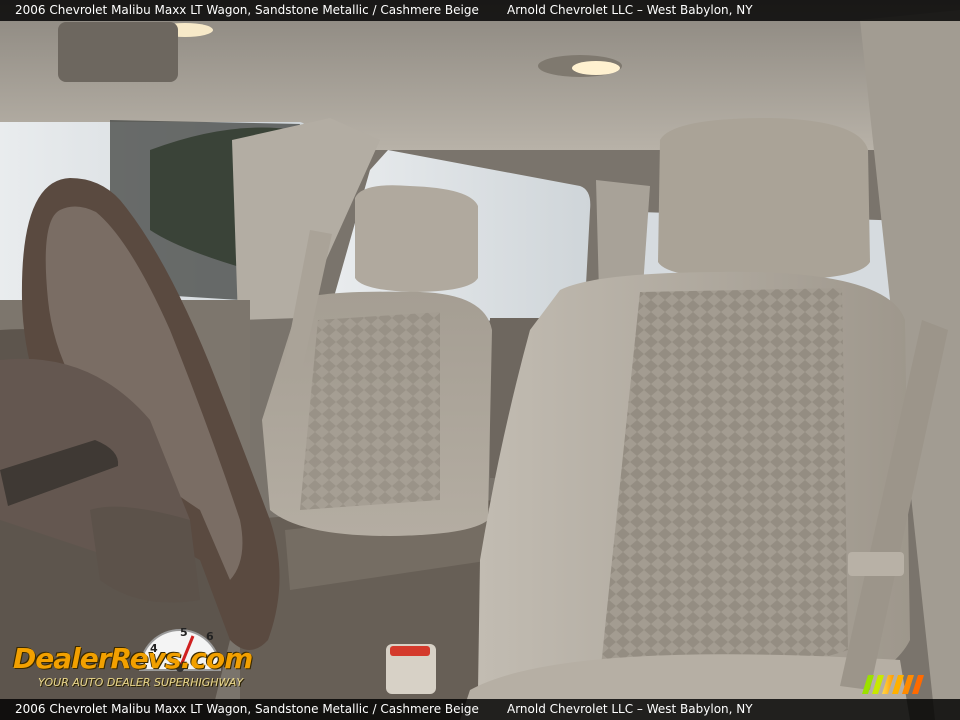  I want to click on stripe-logo-icon, so click(893, 684).